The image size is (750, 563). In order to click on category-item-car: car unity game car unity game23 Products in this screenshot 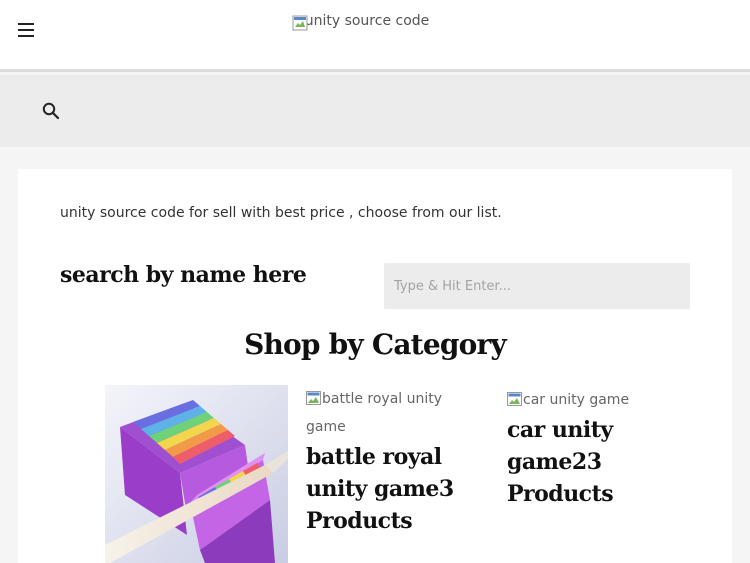, I will do `click(592, 448)`.